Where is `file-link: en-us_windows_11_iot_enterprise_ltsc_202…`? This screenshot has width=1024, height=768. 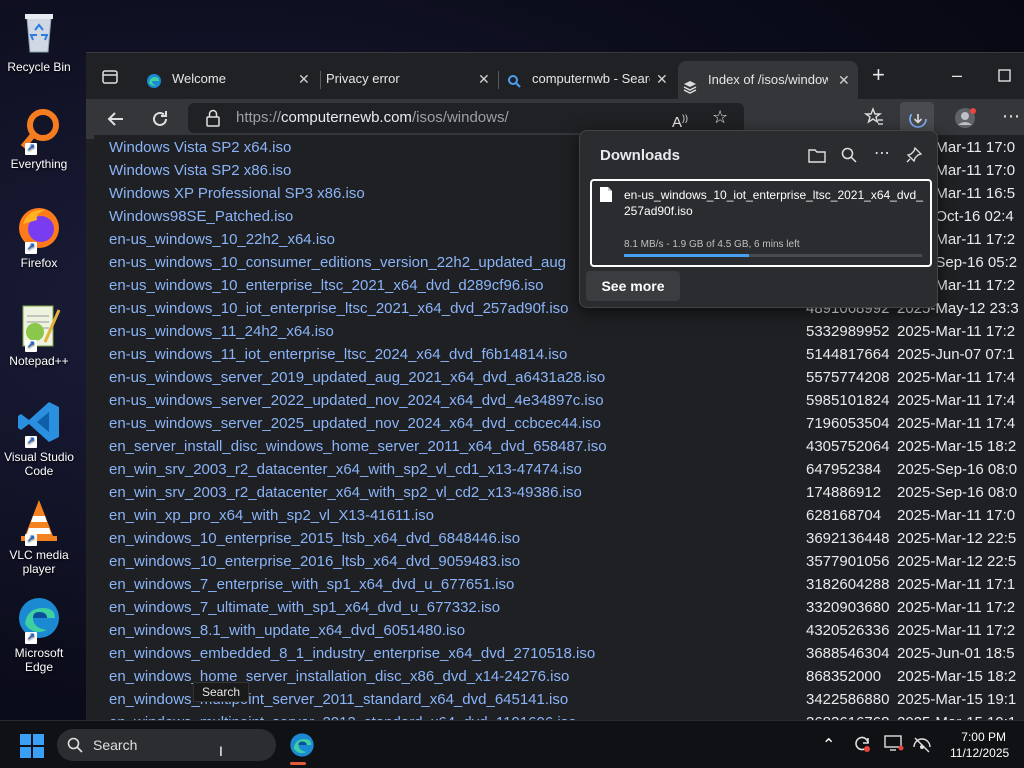
file-link: en-us_windows_11_iot_enterprise_ltsc_202… is located at coordinates (338, 354).